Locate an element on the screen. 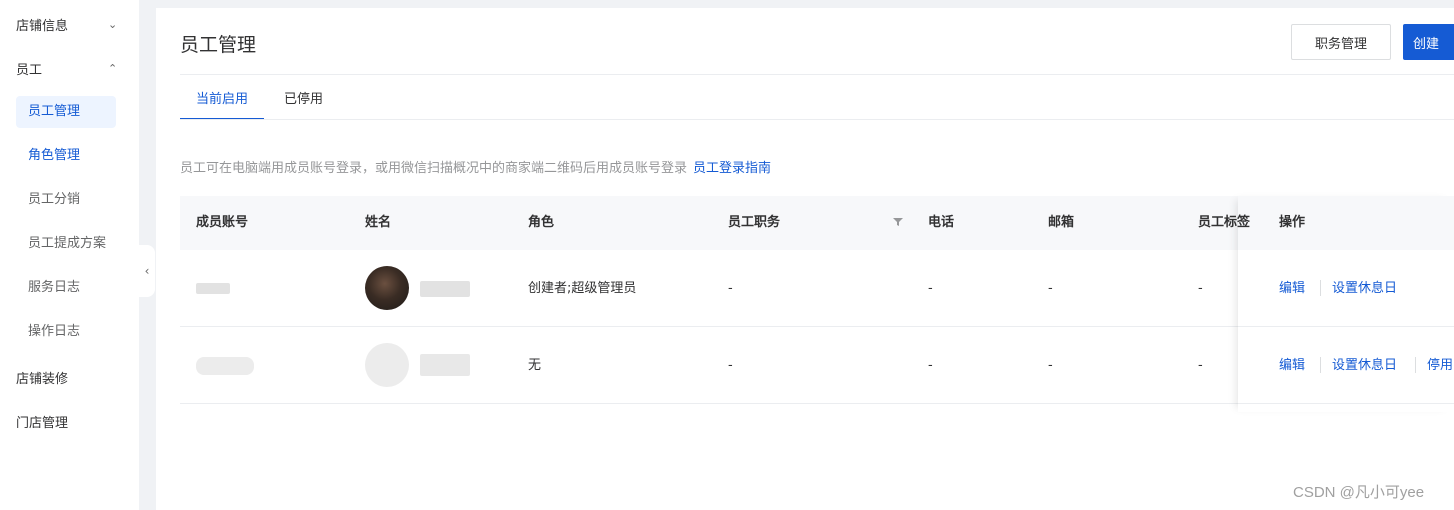 The width and height of the screenshot is (1454, 510). chevron-down-icon: ⌄ is located at coordinates (113, 24).